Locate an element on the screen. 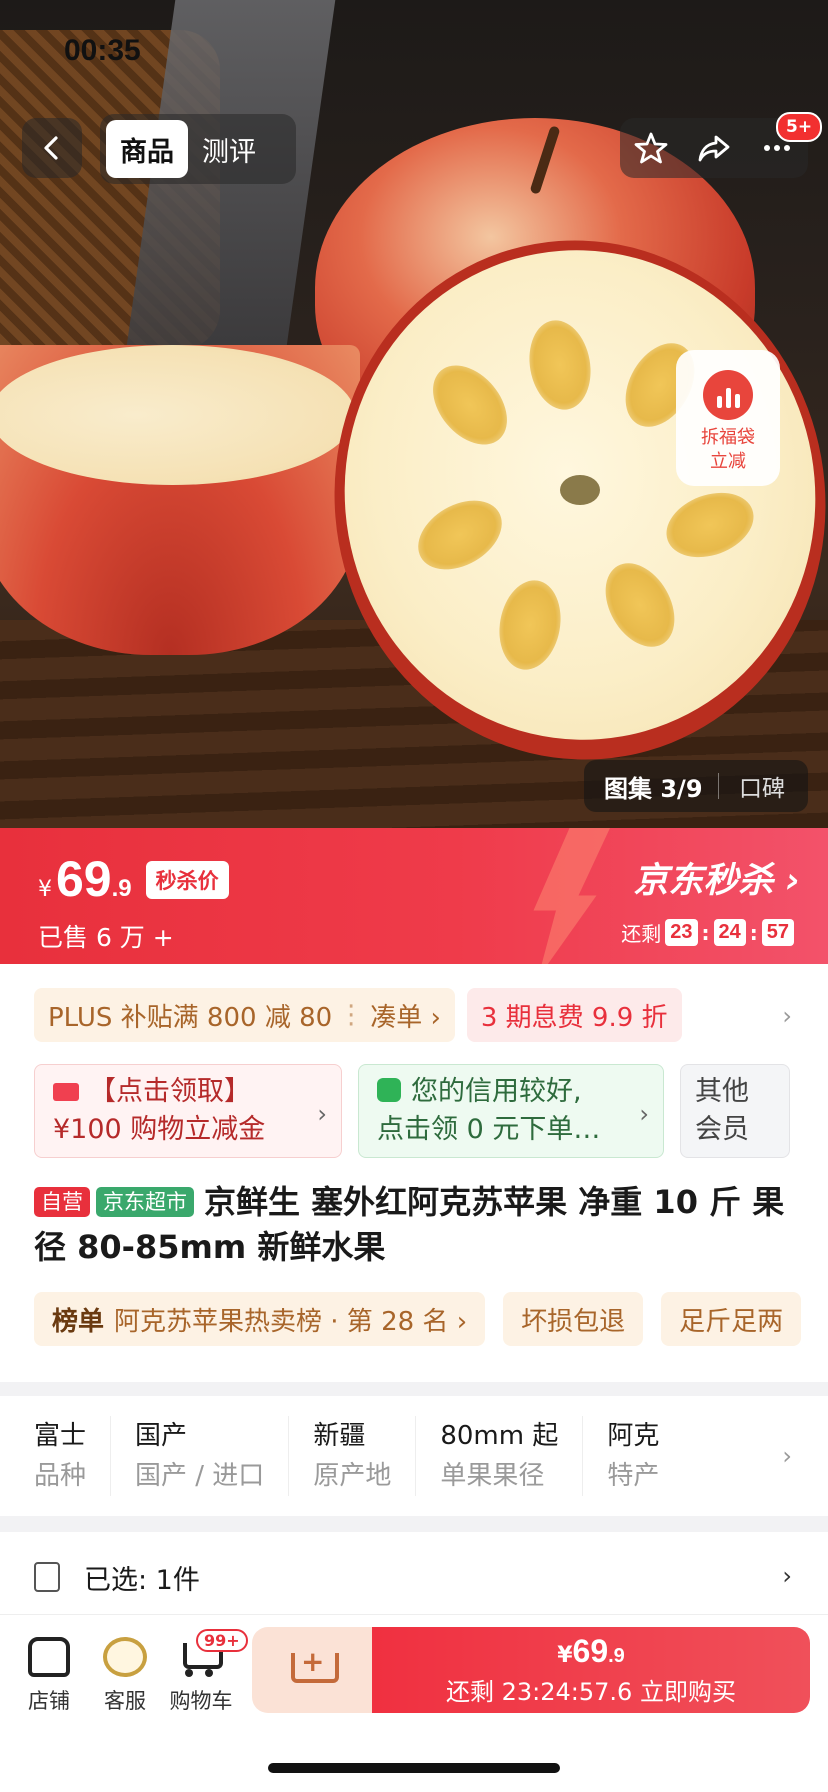 This screenshot has height=1792, width=828. tab-review: 测评 is located at coordinates (229, 149).